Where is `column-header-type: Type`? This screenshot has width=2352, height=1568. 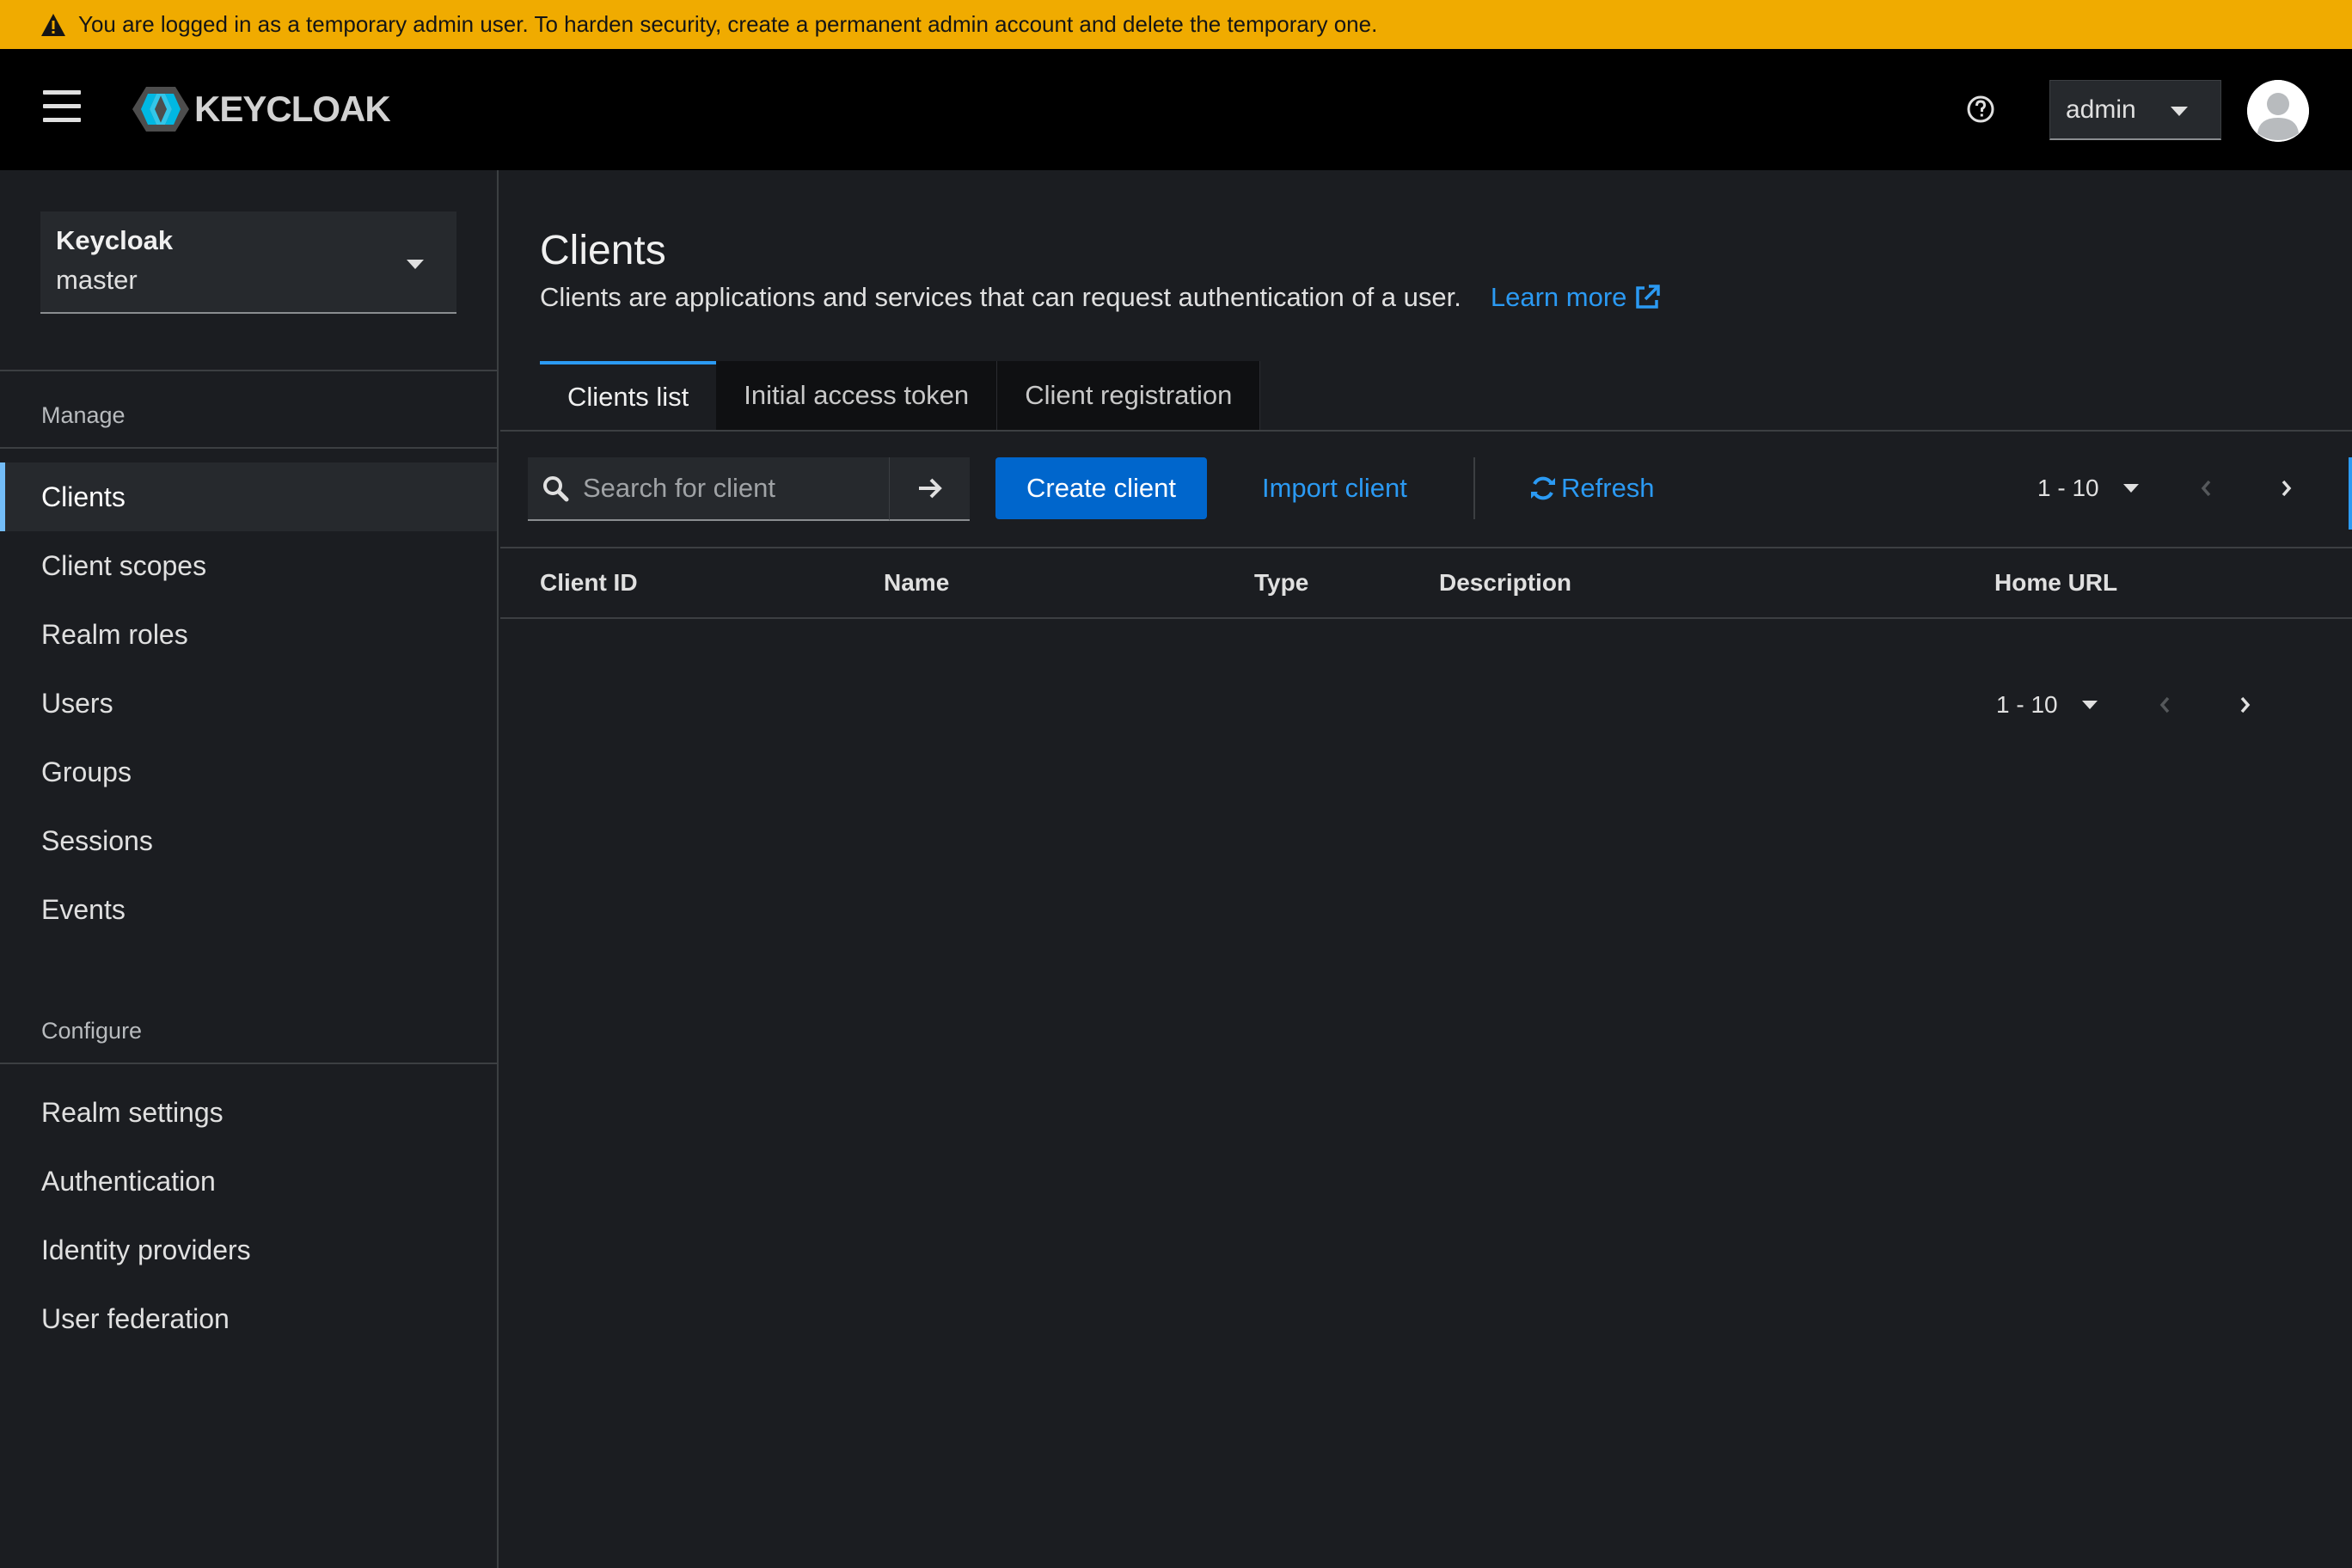 column-header-type: Type is located at coordinates (1281, 583).